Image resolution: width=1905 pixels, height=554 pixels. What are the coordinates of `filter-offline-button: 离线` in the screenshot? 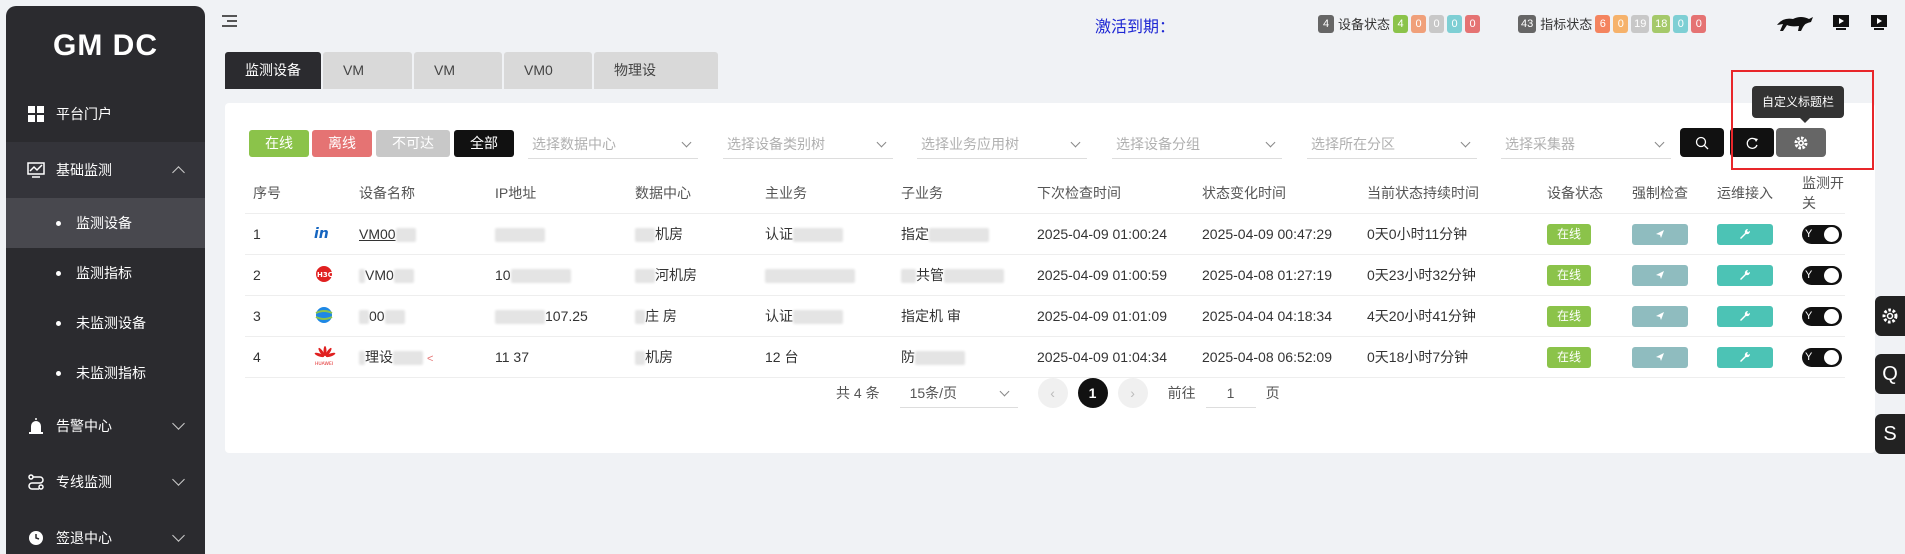 It's located at (342, 143).